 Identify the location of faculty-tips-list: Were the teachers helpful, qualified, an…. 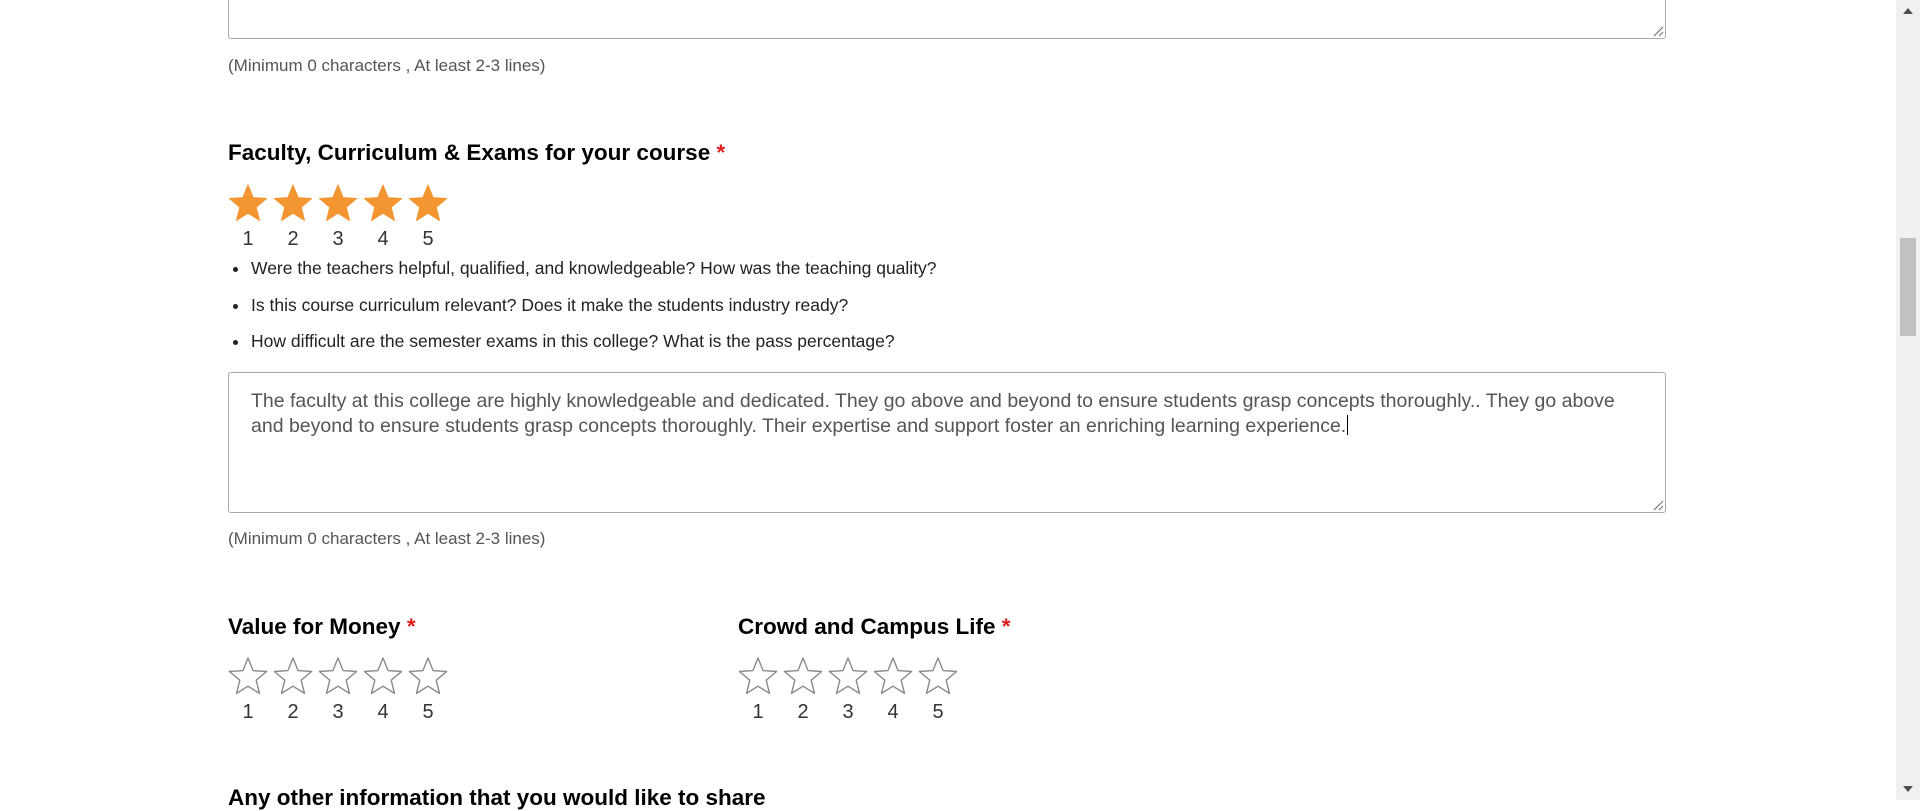
(582, 311).